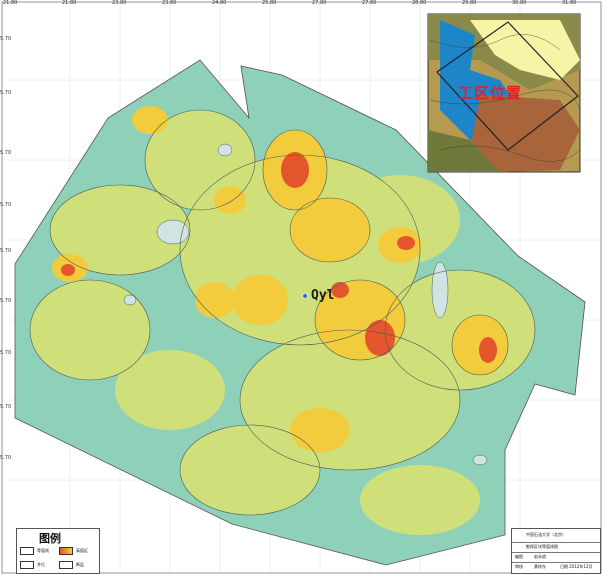 This screenshot has width=603, height=575. What do you see at coordinates (469, 3) in the screenshot?
I see `top-tick-label: 29.80` at bounding box center [469, 3].